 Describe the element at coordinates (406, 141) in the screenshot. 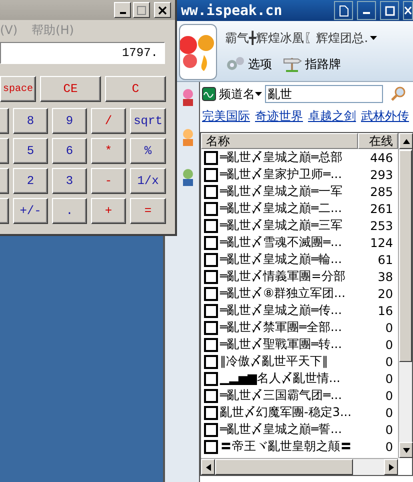

I see `up-arrow-icon` at that location.